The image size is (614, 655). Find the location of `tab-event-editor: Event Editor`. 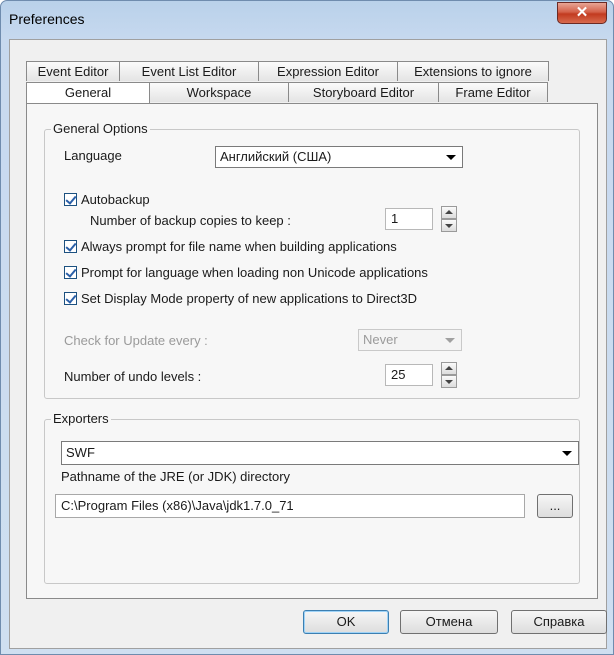

tab-event-editor: Event Editor is located at coordinates (73, 71).